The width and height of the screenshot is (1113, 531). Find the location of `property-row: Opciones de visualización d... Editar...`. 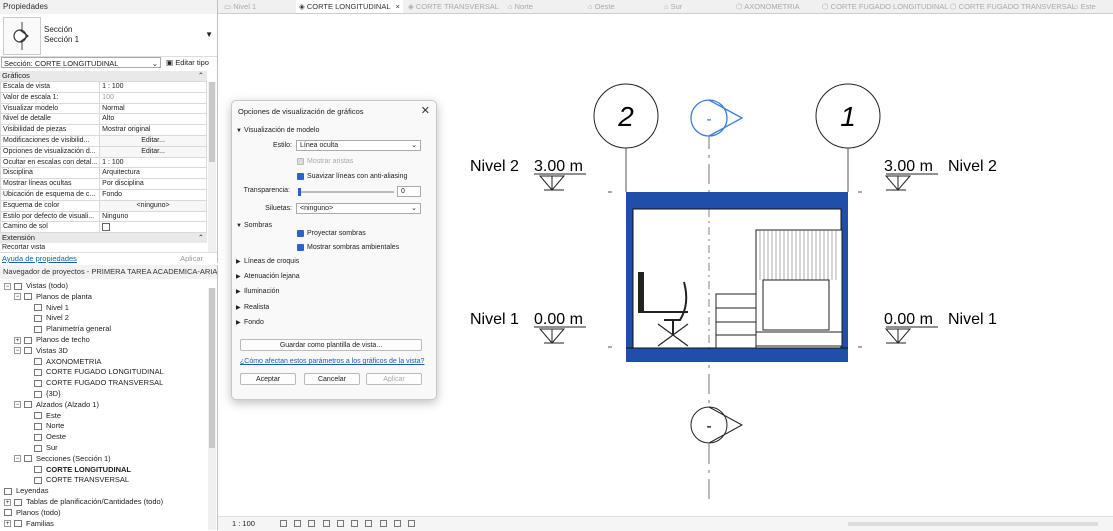

property-row: Opciones de visualización d... Editar... is located at coordinates (103, 151).